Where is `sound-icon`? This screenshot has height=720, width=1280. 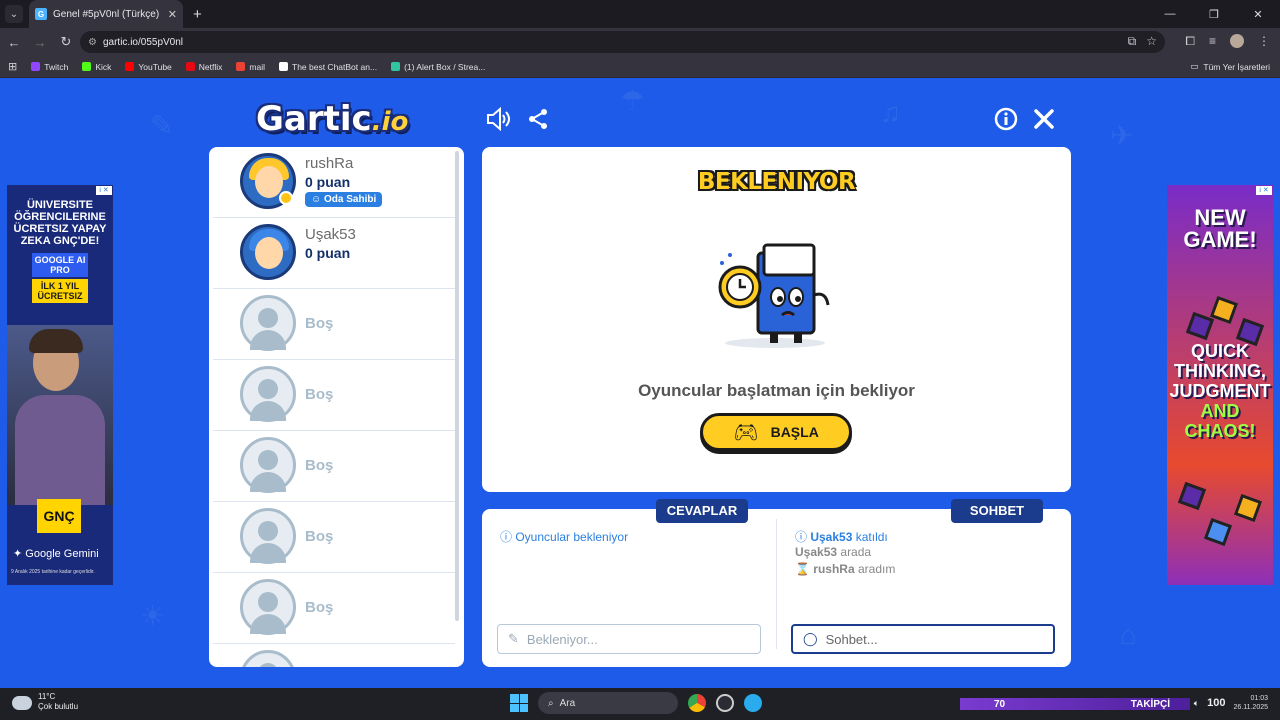 sound-icon is located at coordinates (498, 121).